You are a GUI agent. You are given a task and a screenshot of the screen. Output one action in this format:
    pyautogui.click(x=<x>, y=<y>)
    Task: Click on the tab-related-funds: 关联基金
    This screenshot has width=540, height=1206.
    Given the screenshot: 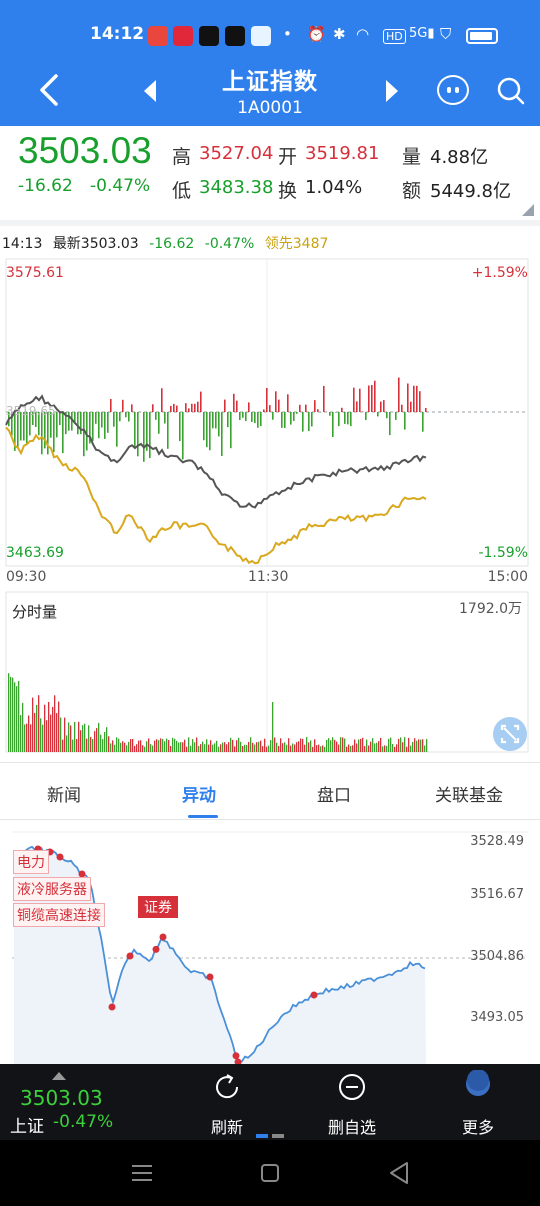 What is the action you would take?
    pyautogui.click(x=469, y=793)
    